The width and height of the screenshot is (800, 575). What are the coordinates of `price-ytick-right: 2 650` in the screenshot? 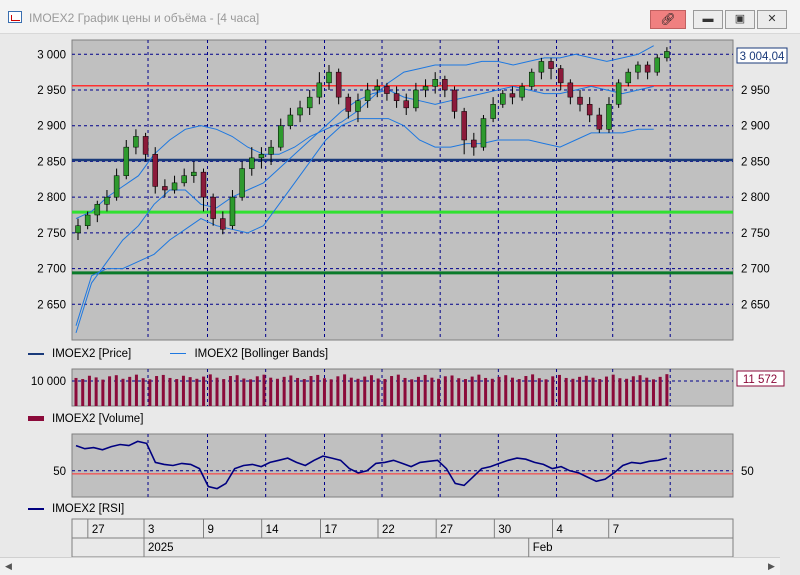 It's located at (755, 305).